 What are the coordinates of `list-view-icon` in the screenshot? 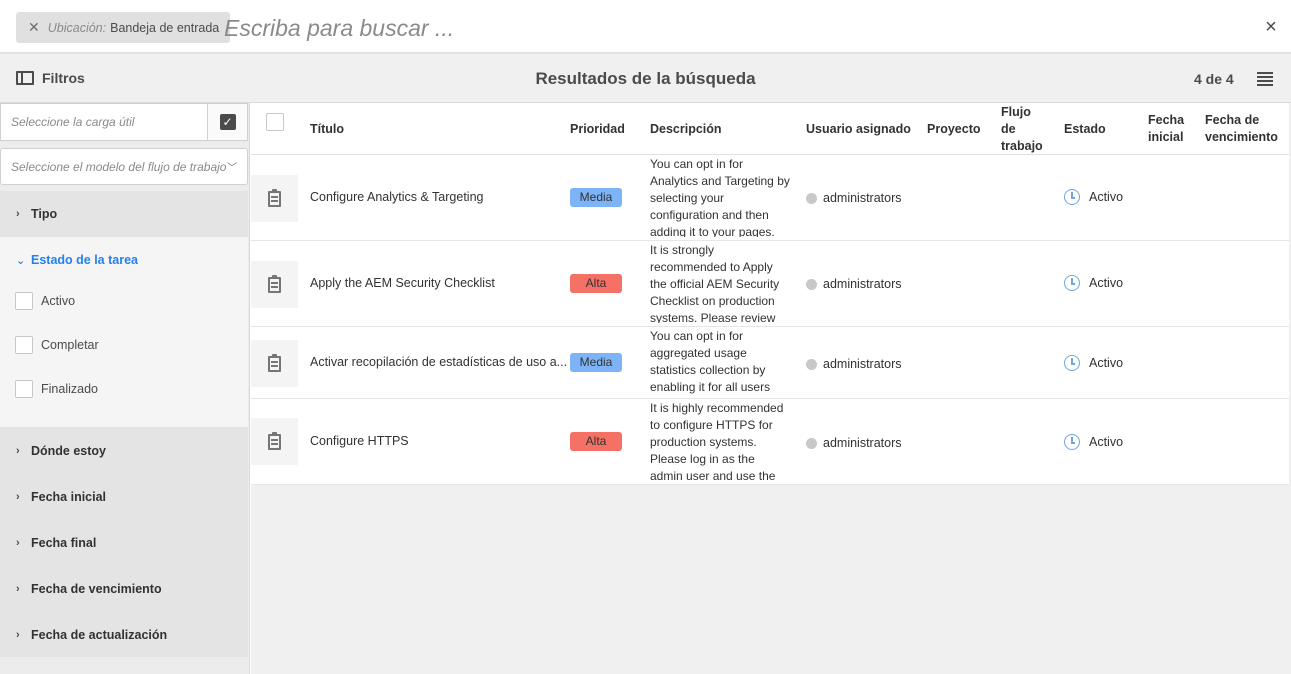 It's located at (1265, 79).